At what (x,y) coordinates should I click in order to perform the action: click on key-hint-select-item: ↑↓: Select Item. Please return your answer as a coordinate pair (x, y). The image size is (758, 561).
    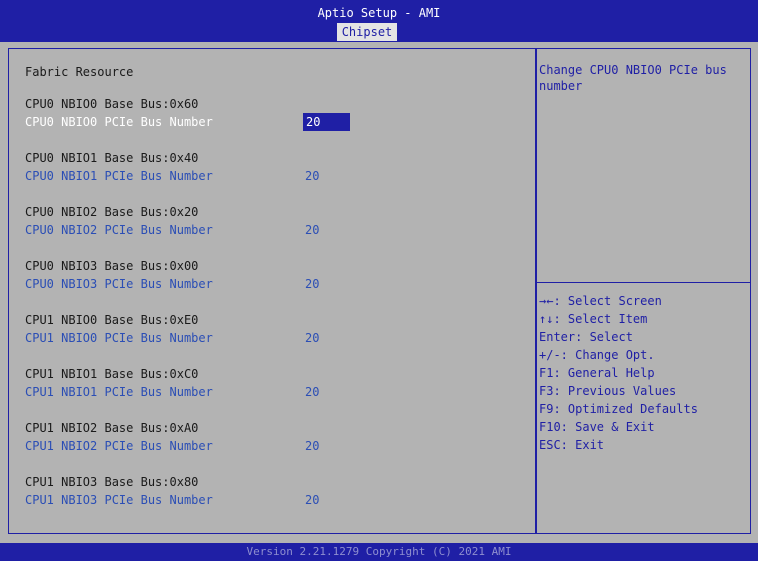
    Looking at the image, I should click on (593, 319).